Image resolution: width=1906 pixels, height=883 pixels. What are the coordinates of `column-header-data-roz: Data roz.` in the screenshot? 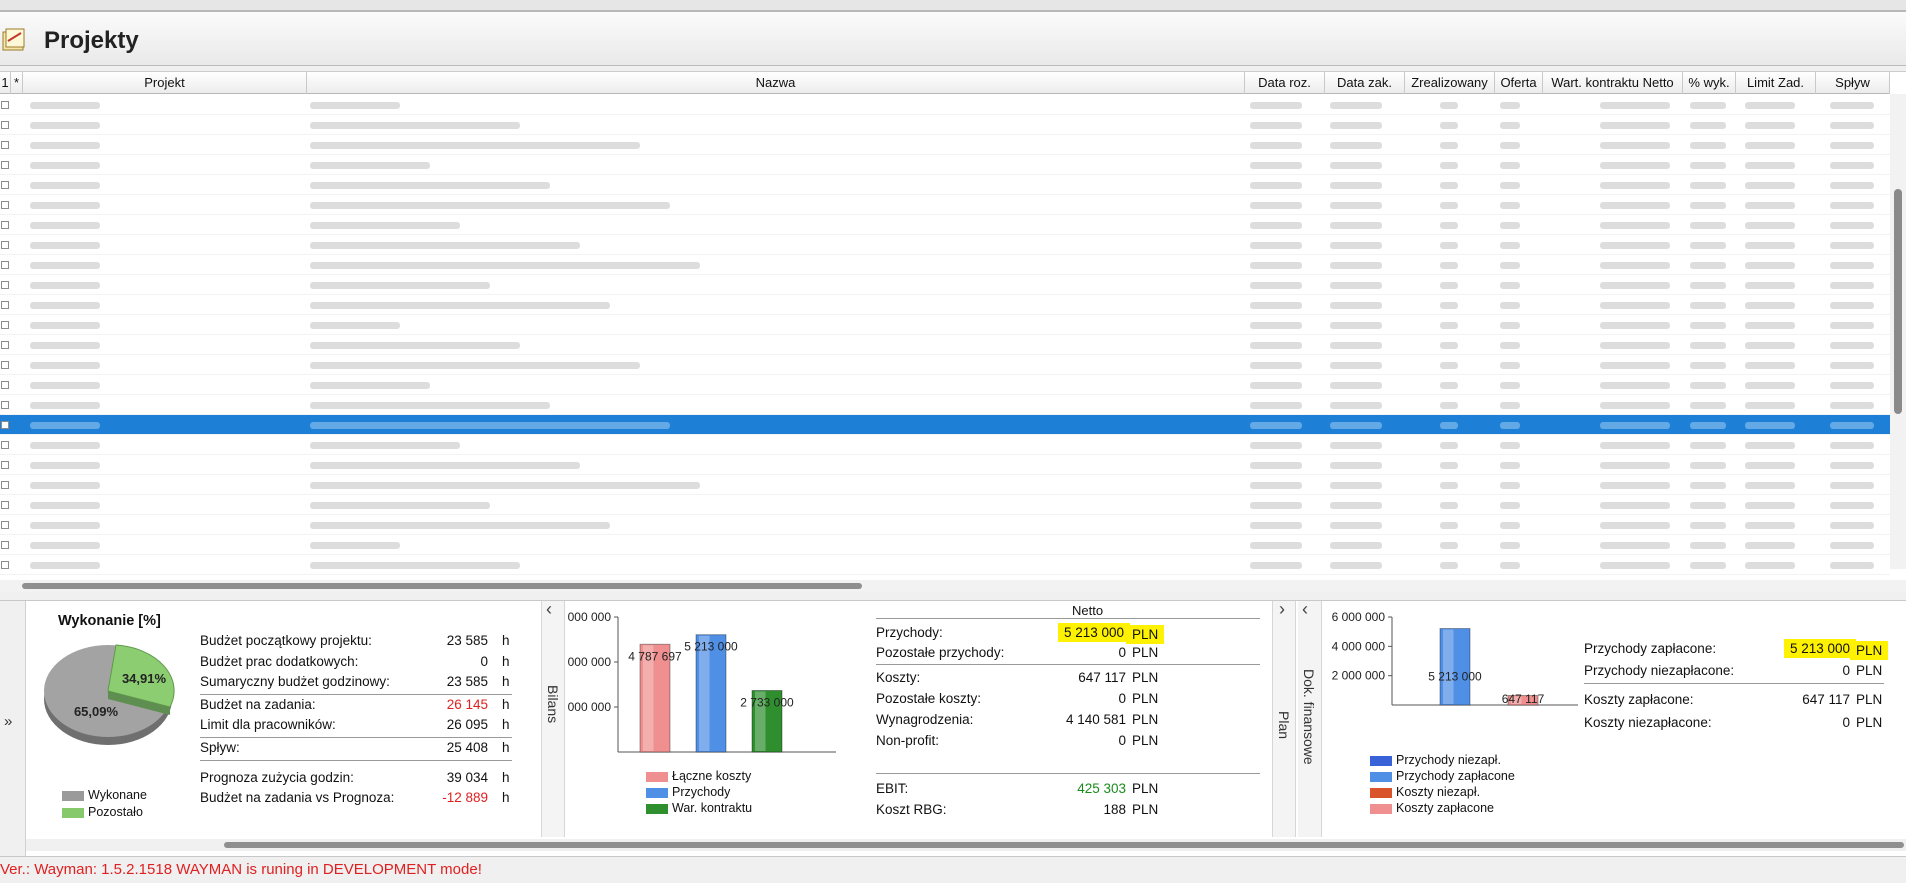 It's located at (1285, 83).